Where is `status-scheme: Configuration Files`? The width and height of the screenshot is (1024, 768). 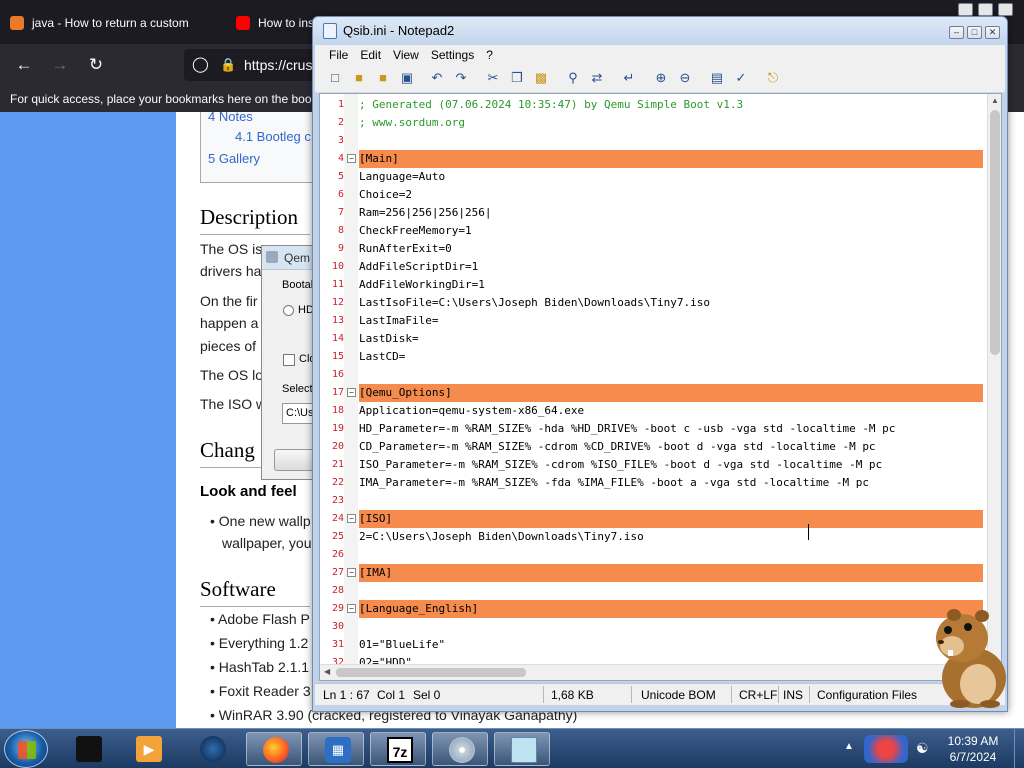 status-scheme: Configuration Files is located at coordinates (867, 695).